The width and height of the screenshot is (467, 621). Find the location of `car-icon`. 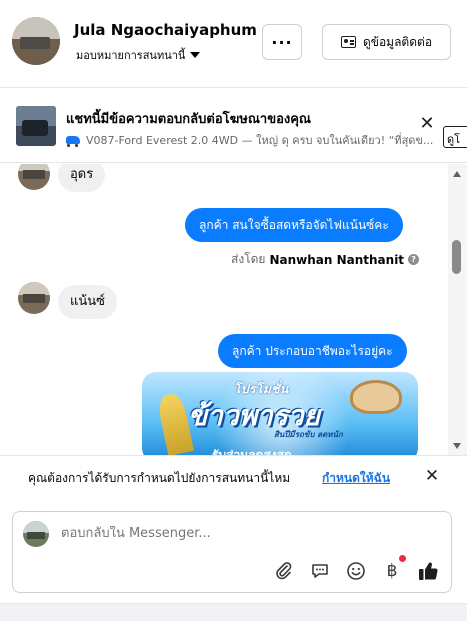

car-icon is located at coordinates (73, 141).